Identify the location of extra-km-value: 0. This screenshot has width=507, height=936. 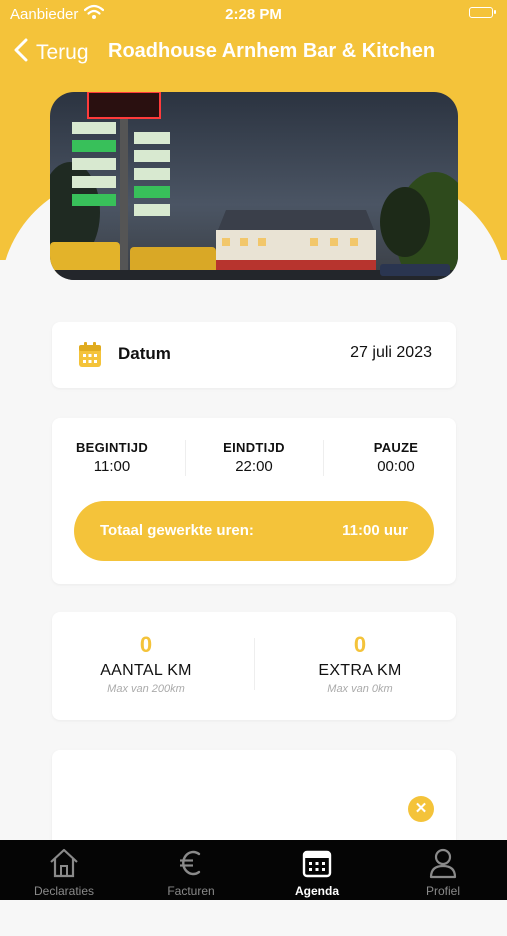
(360, 644).